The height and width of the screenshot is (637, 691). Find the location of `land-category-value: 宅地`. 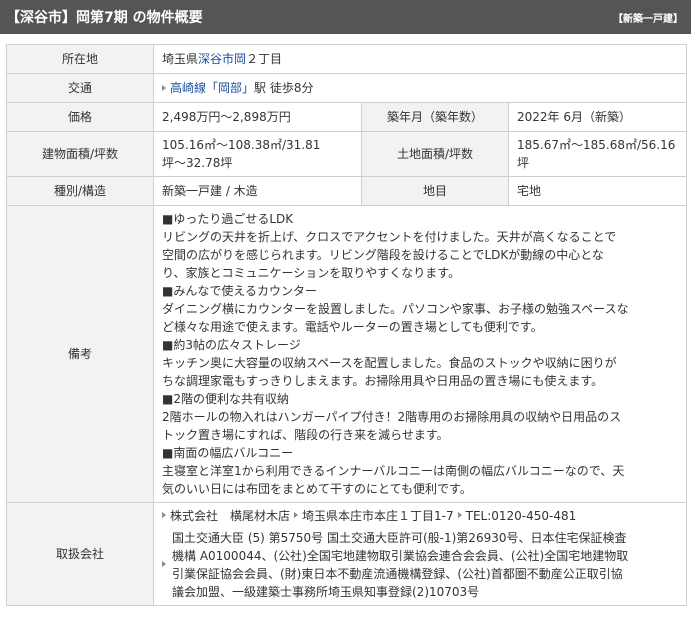

land-category-value: 宅地 is located at coordinates (597, 191).